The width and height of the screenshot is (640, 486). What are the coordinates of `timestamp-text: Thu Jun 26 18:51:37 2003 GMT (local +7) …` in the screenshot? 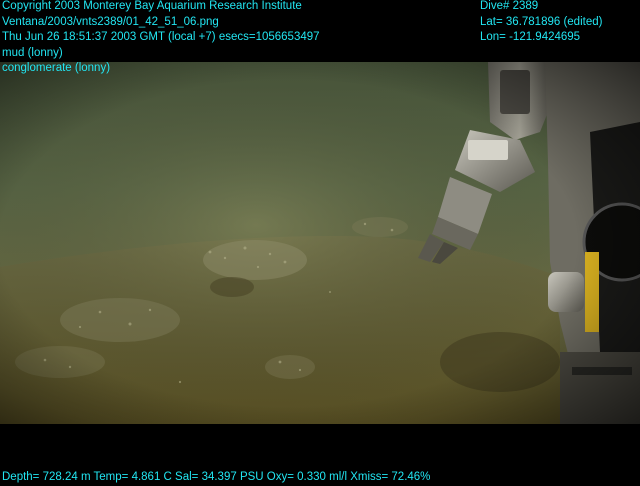 It's located at (161, 37).